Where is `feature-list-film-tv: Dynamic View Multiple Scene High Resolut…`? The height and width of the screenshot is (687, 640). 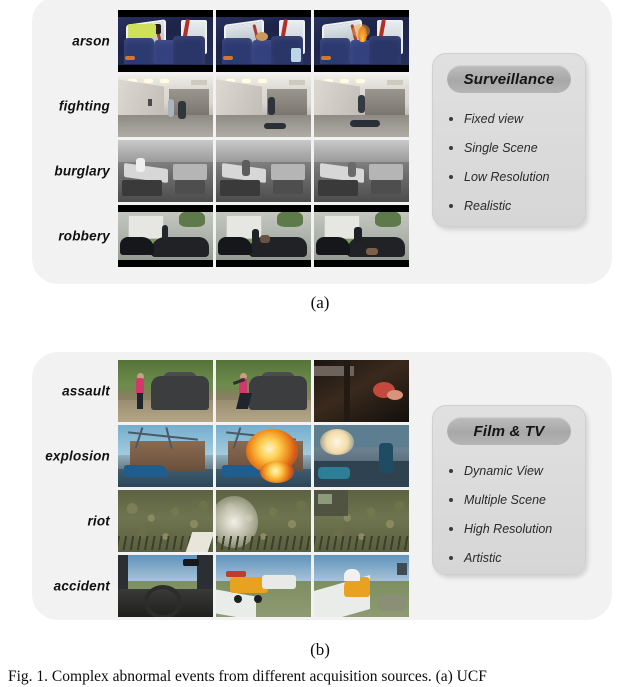 feature-list-film-tv: Dynamic View Multiple Scene High Resolut… is located at coordinates (512, 514).